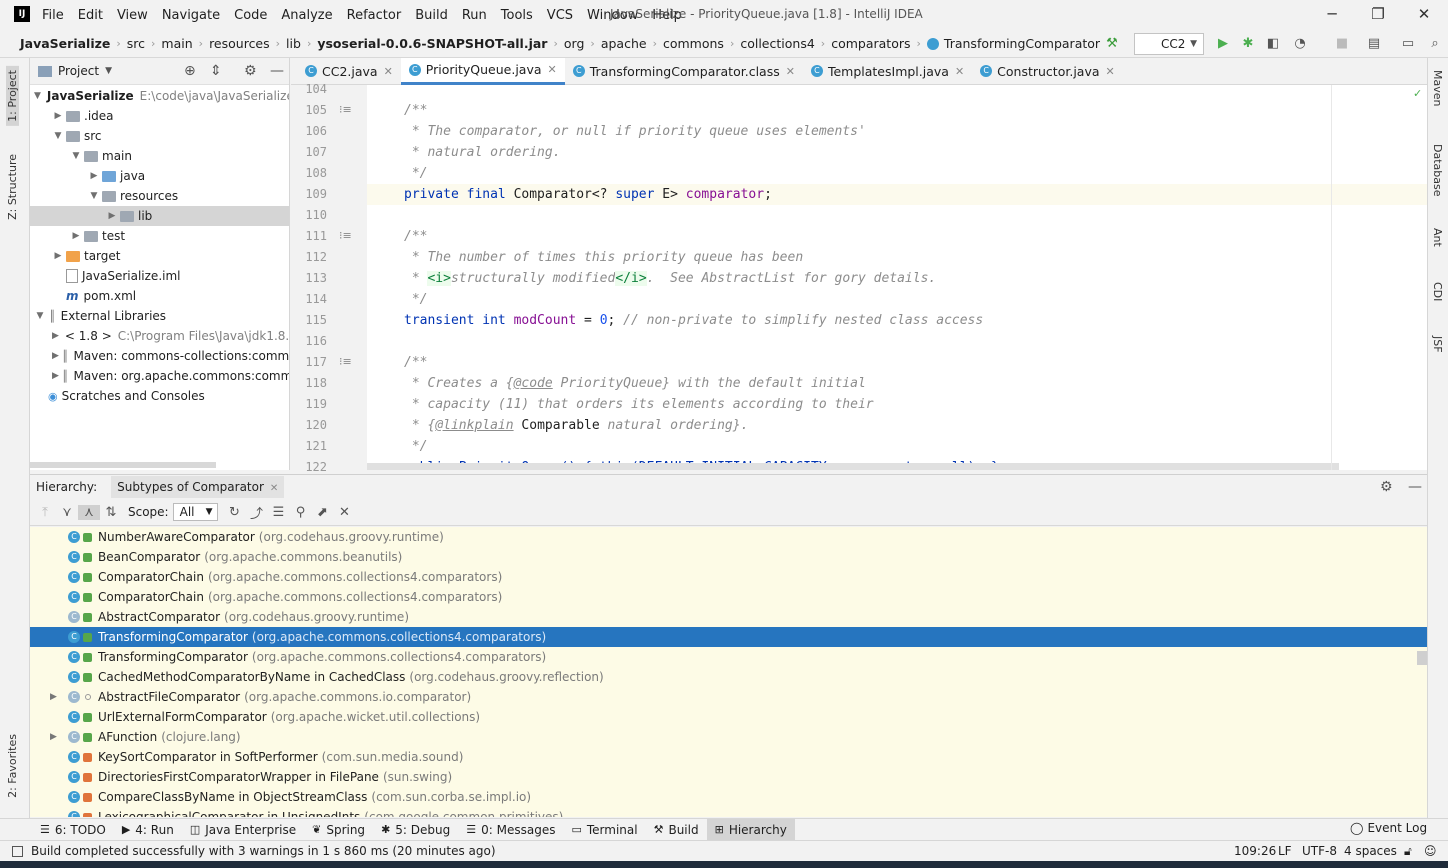 This screenshot has height=868, width=1448. What do you see at coordinates (239, 43) in the screenshot?
I see `breadcrumb-item: resources` at bounding box center [239, 43].